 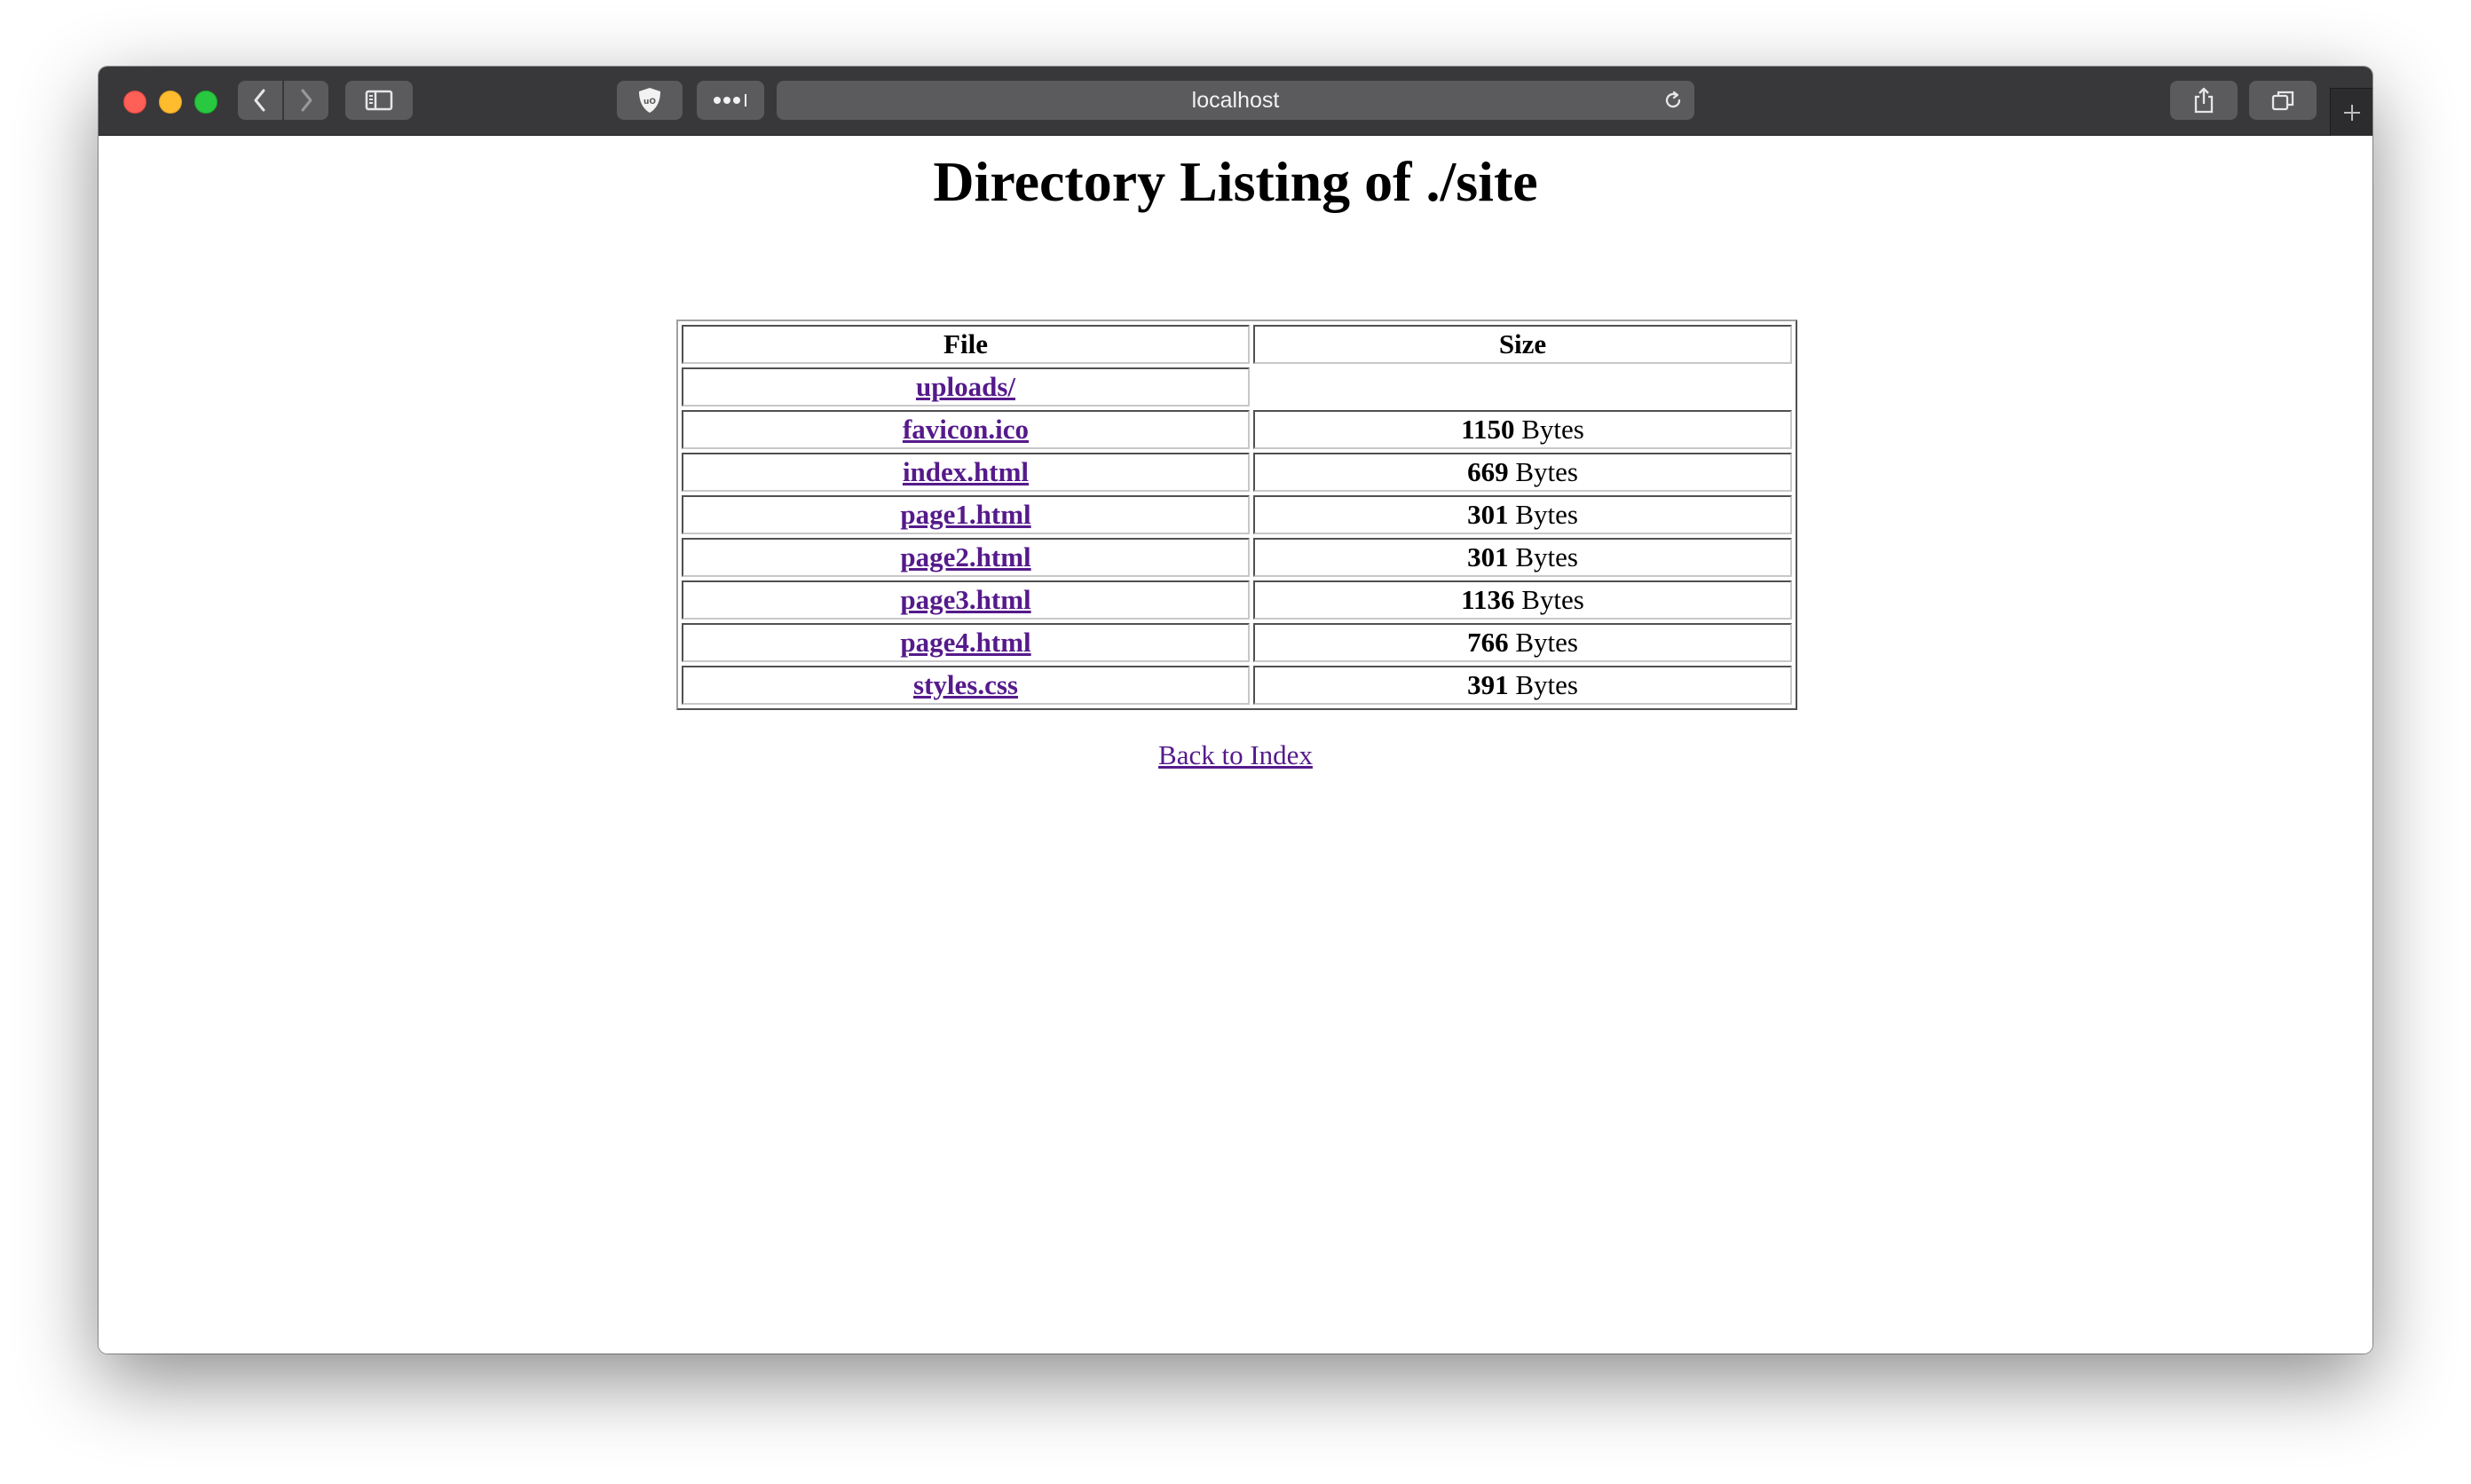 I want to click on file-cell: favicon.ico, so click(x=966, y=430).